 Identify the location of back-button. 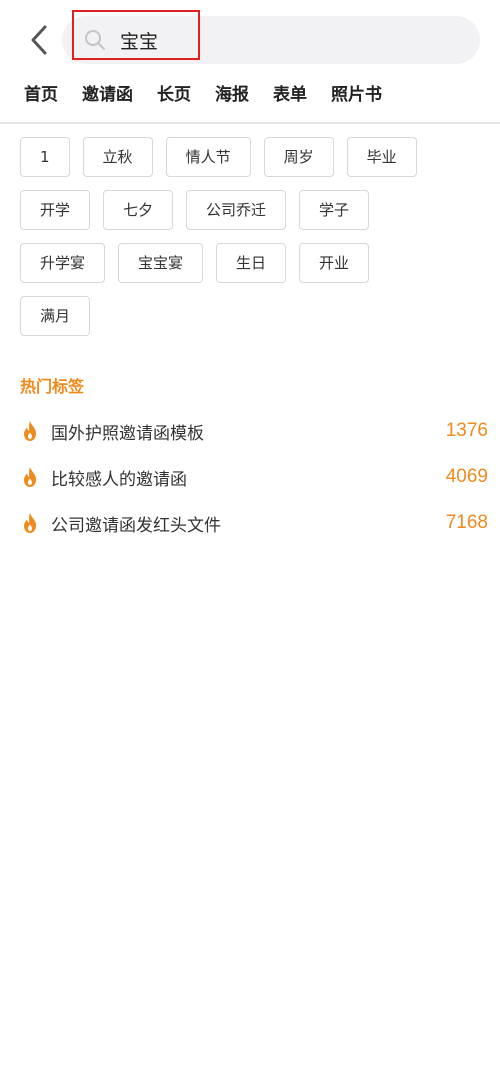
(39, 40).